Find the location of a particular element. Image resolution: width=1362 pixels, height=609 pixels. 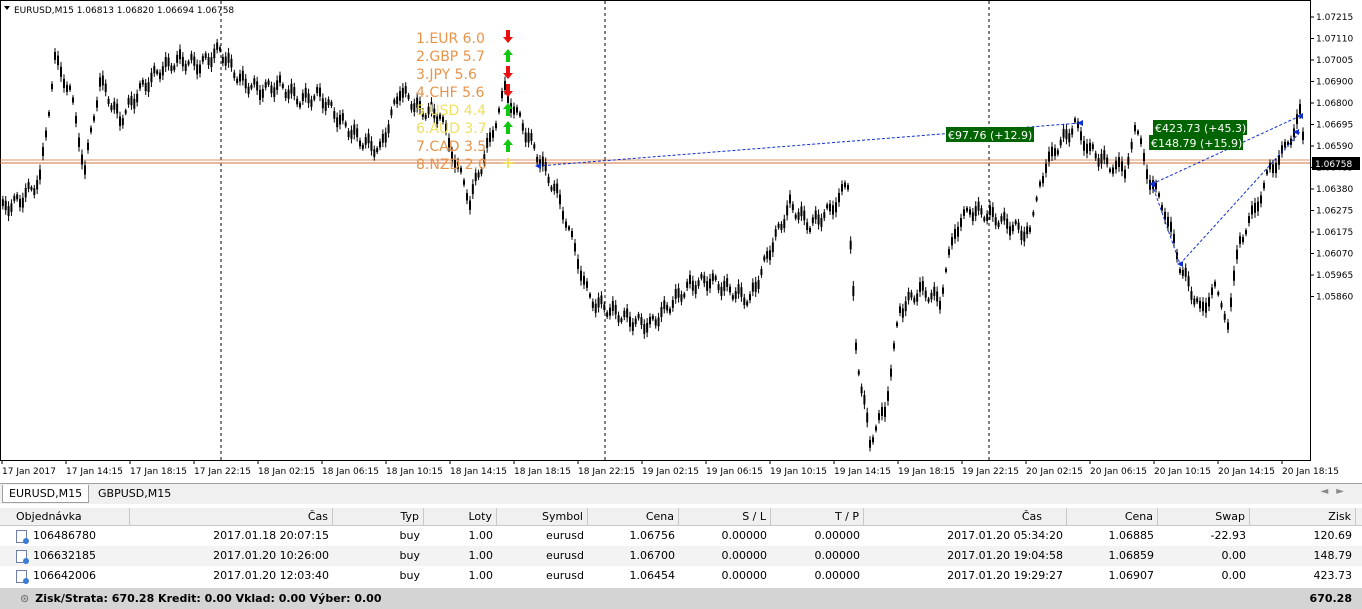

col-sl: S / L is located at coordinates (725, 516).